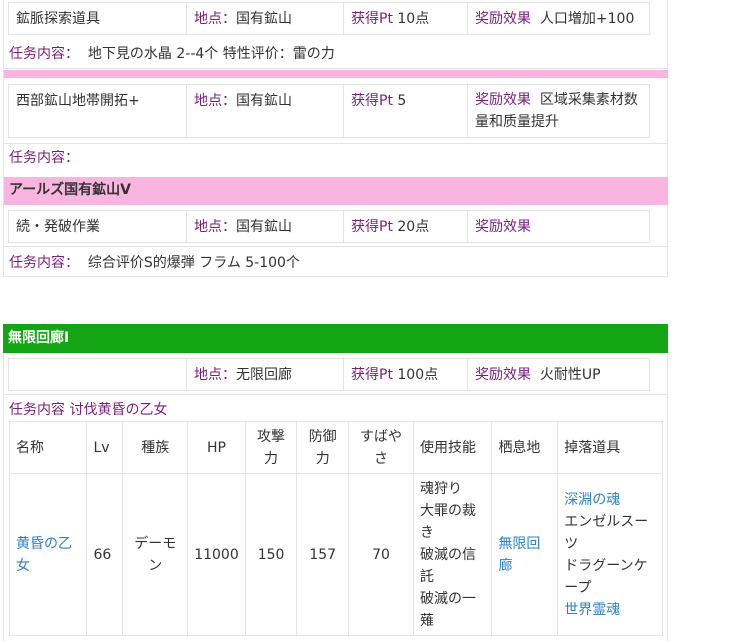  Describe the element at coordinates (381, 447) in the screenshot. I see `header-spd: すばやさ` at that location.